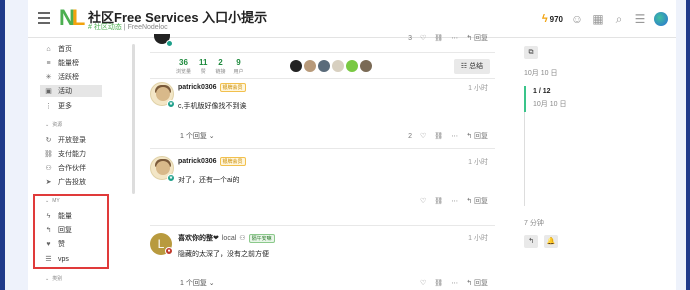 The height and width of the screenshot is (290, 690). What do you see at coordinates (61, 77) in the screenshot?
I see `sidebar-item-active-rank: ✳ 活跃榜` at bounding box center [61, 77].